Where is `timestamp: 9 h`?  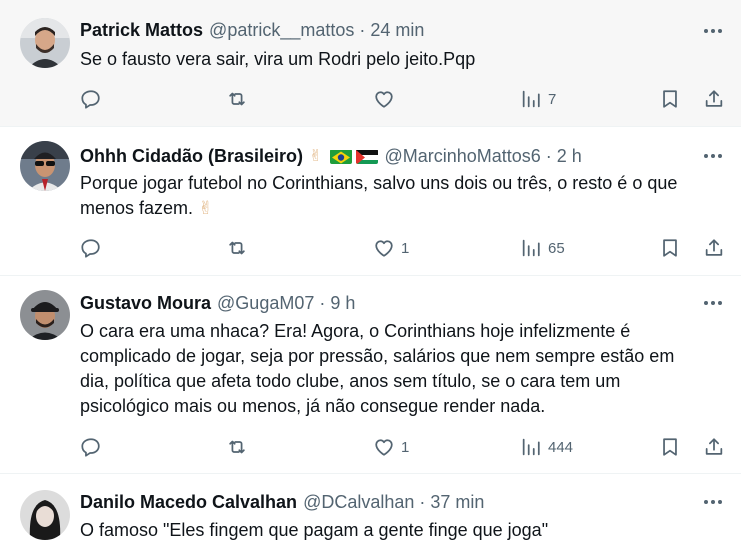 timestamp: 9 h is located at coordinates (342, 303).